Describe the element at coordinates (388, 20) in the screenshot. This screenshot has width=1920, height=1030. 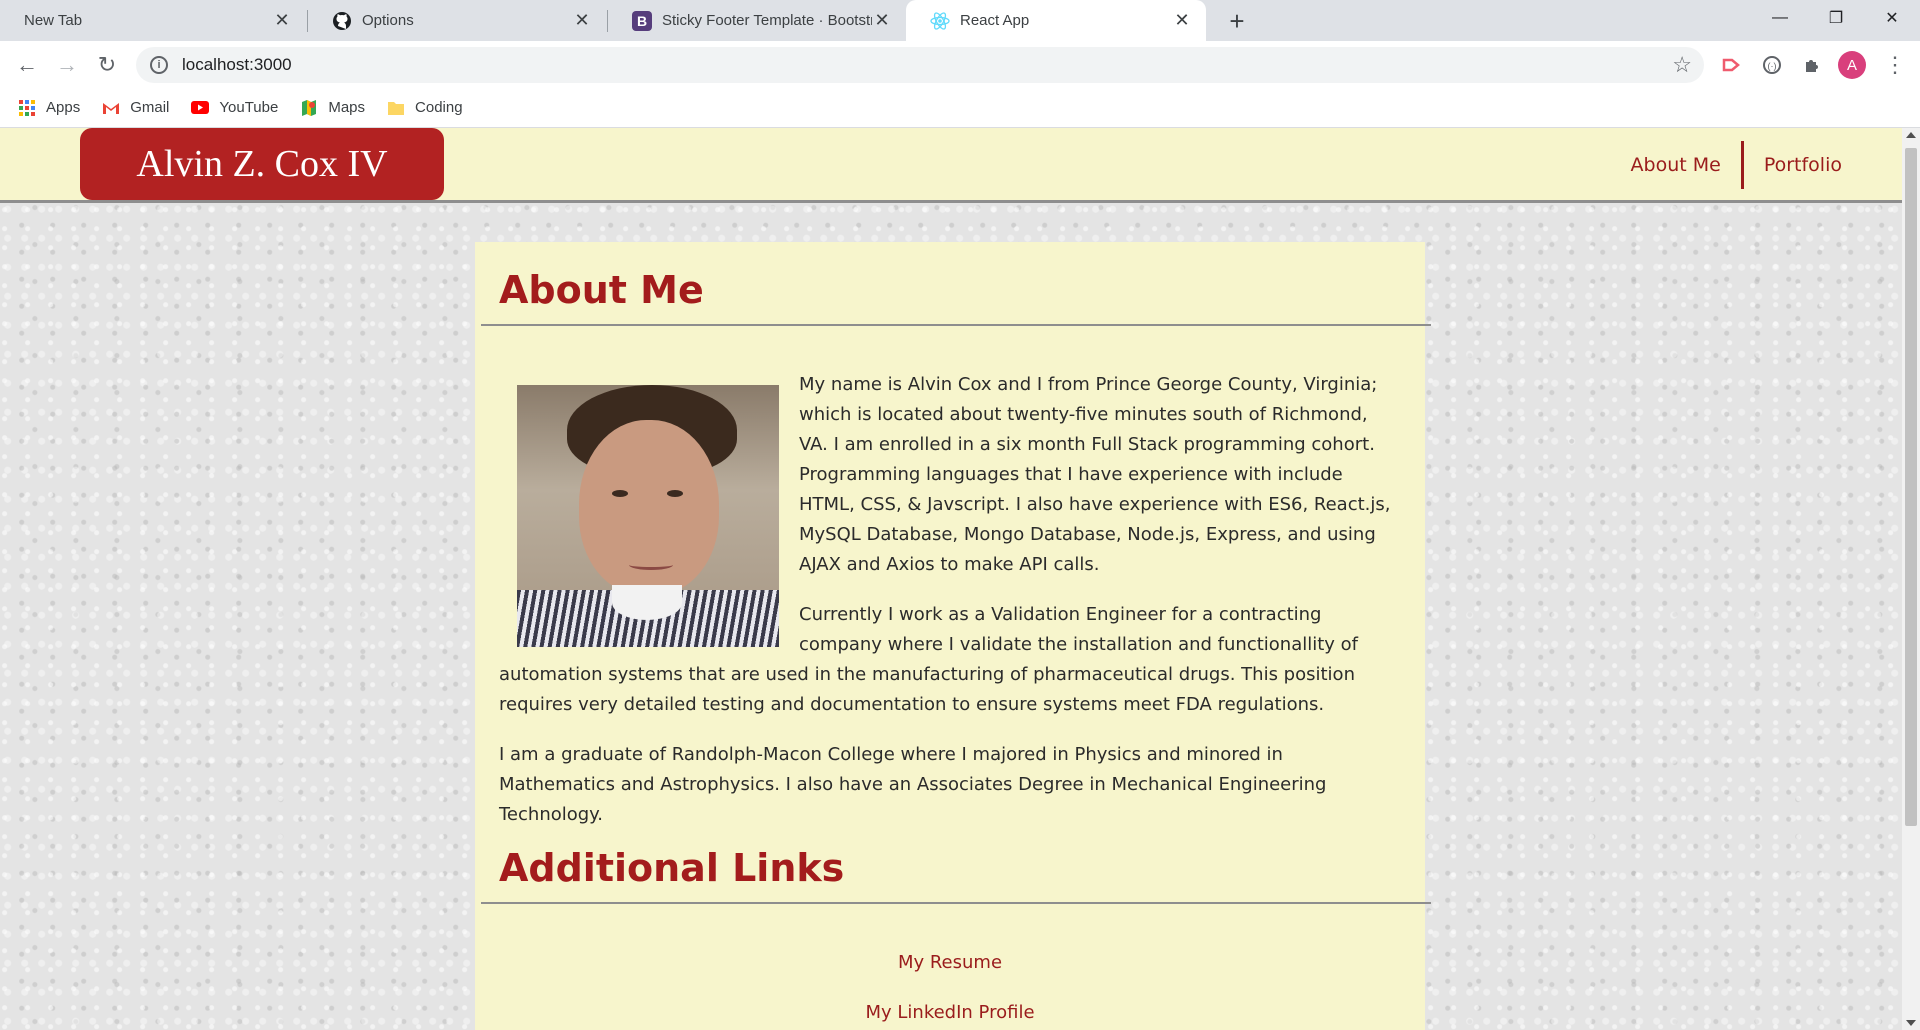
I see `tab-label: Options` at that location.